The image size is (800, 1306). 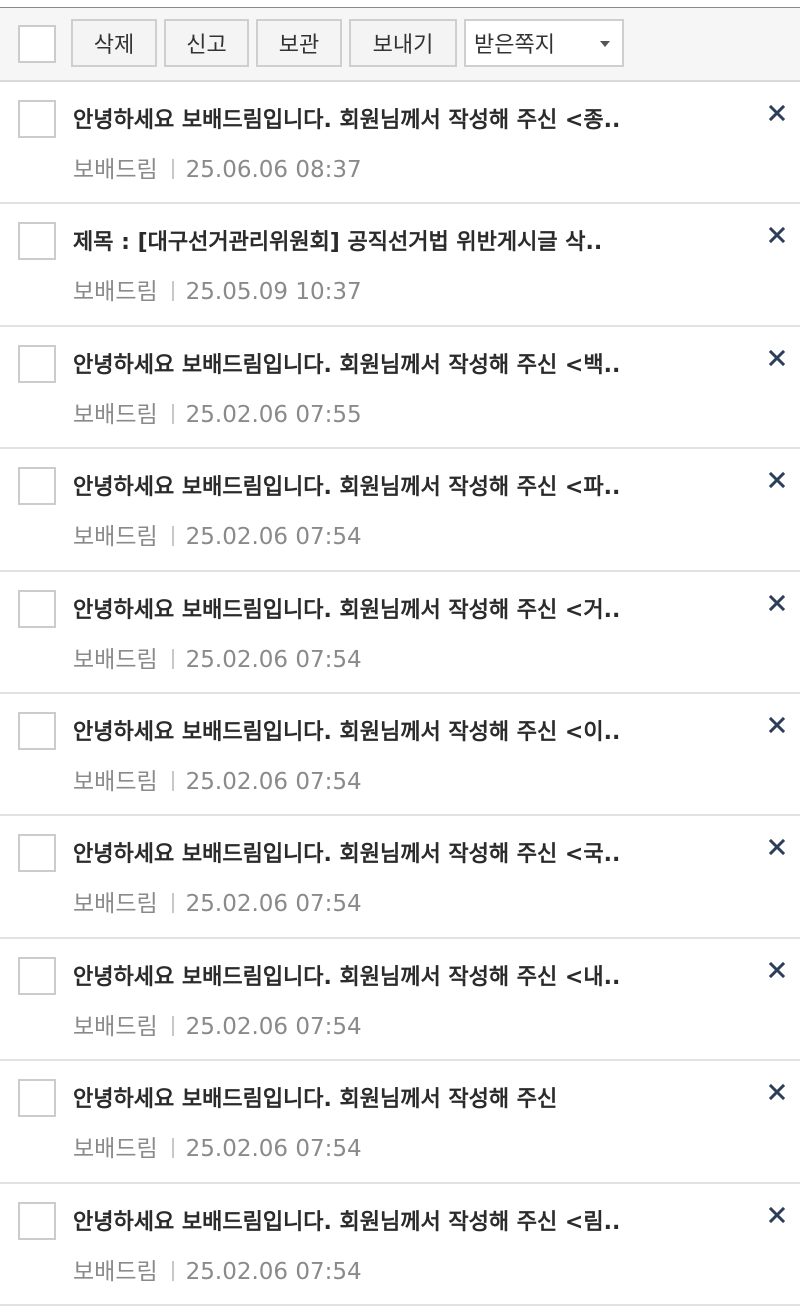 I want to click on archive-button: 보관, so click(x=299, y=43).